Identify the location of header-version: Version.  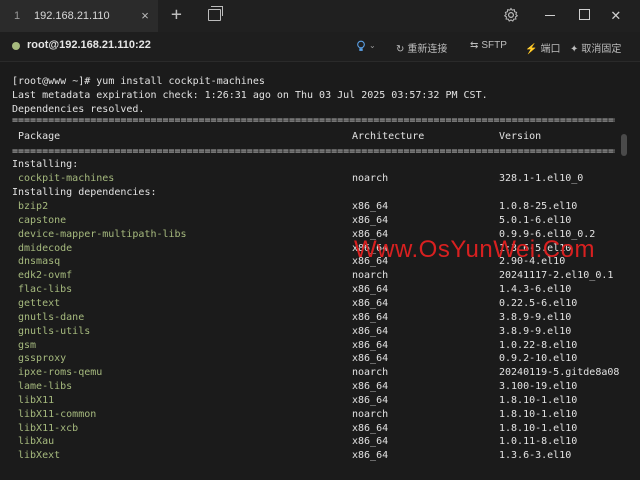
(520, 136).